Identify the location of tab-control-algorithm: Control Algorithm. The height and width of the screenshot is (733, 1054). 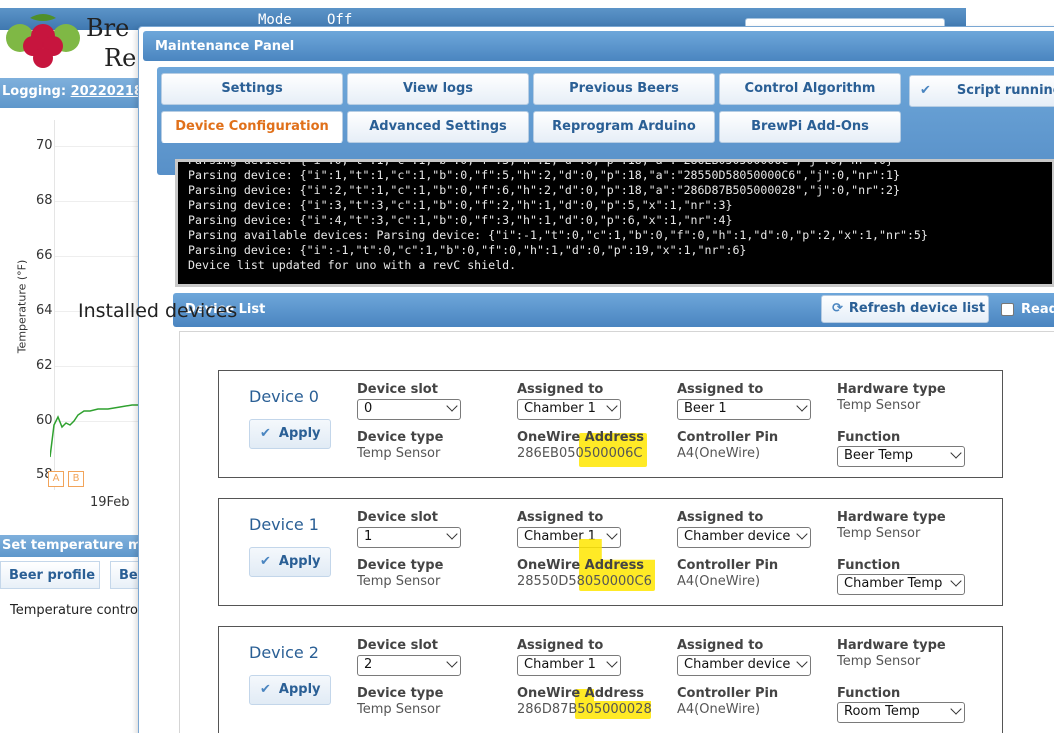
(810, 89).